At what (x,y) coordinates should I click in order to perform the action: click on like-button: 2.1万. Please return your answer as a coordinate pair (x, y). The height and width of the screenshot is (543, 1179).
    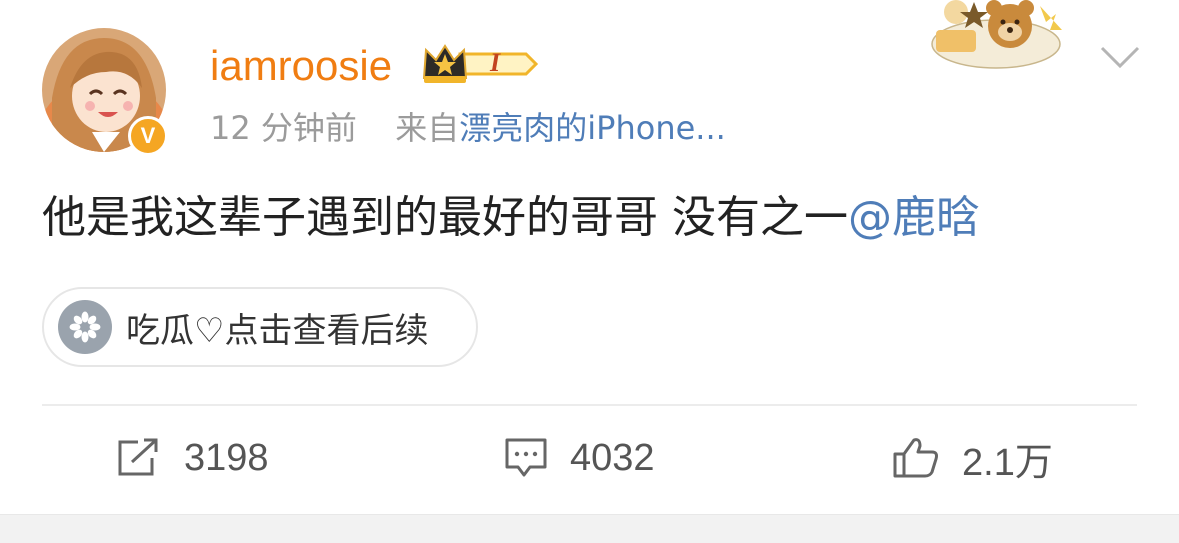
    Looking at the image, I should click on (972, 458).